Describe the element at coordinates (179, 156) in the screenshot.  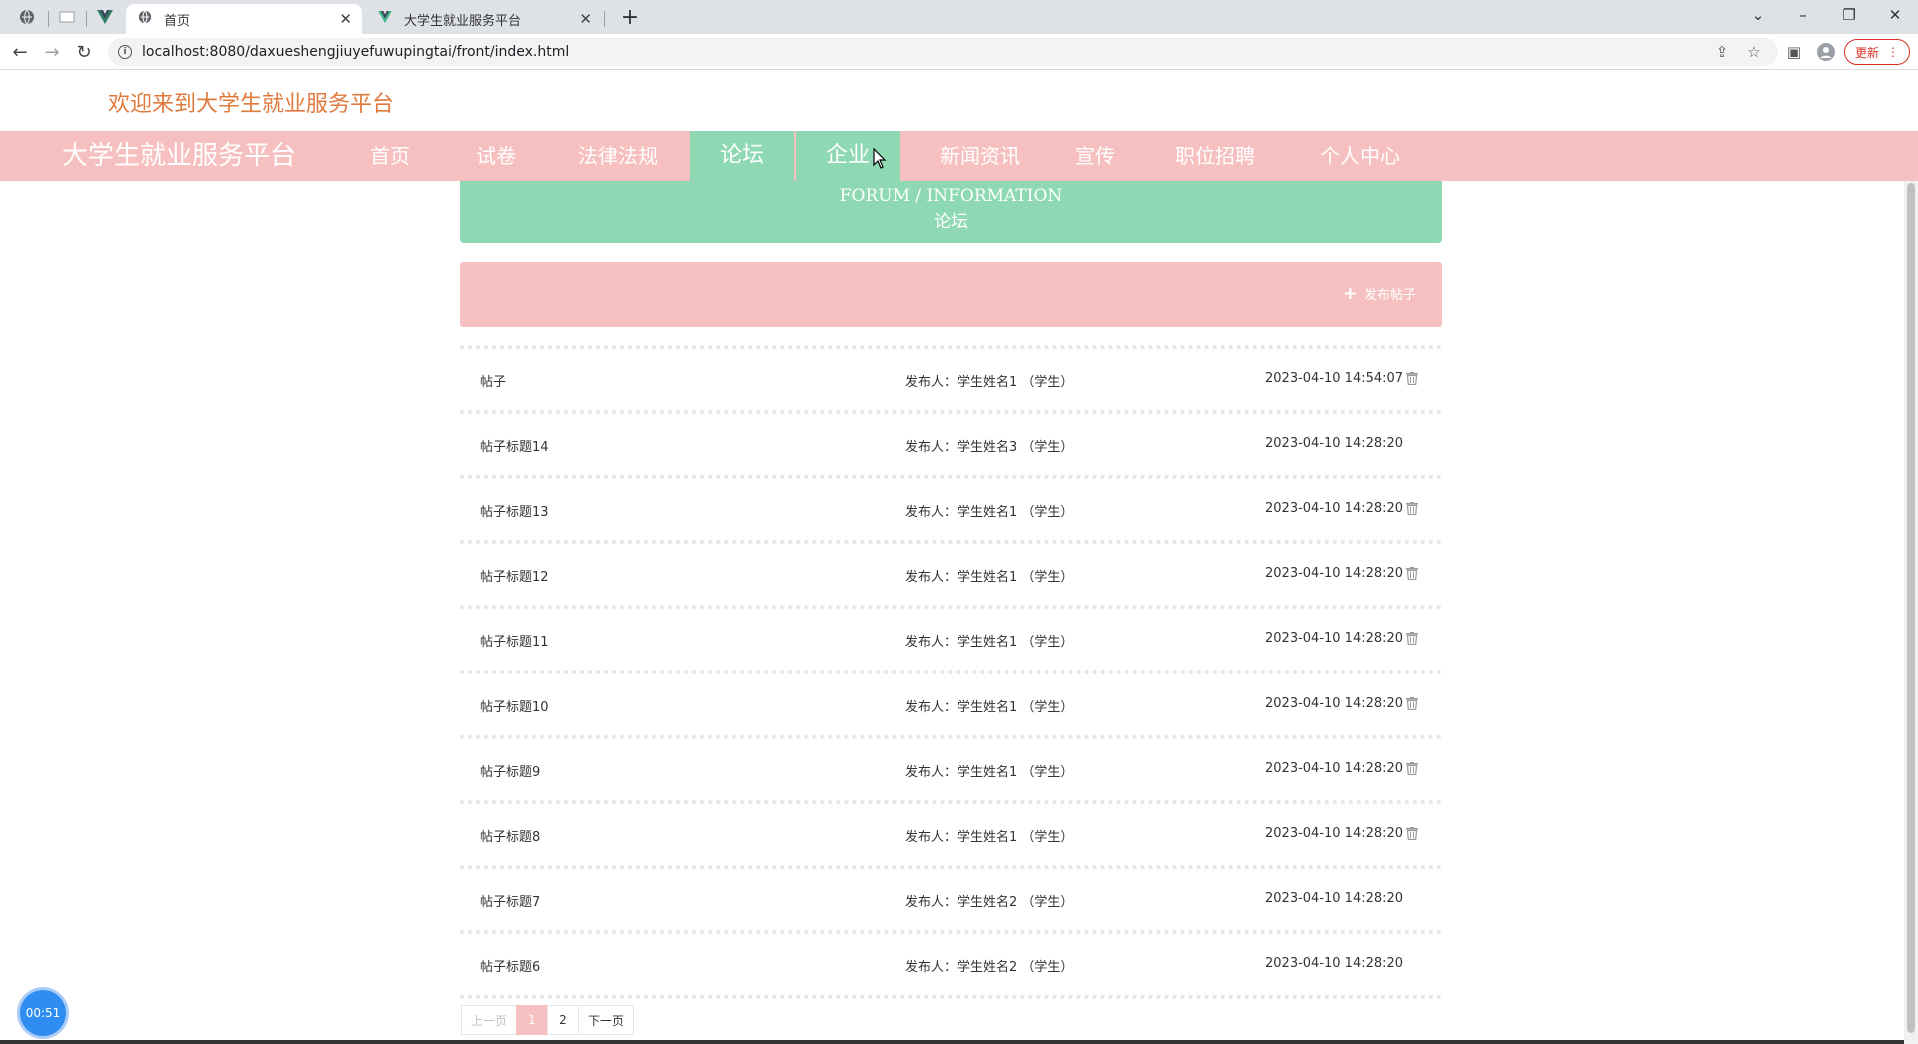
I see `brand-title: 大学生就业服务平台` at that location.